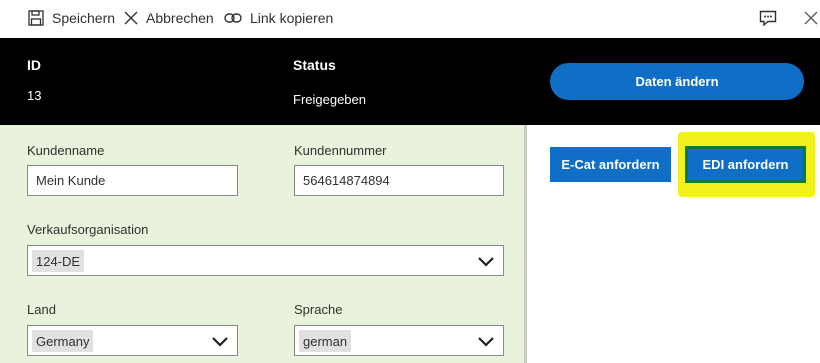 The height and width of the screenshot is (363, 820). Describe the element at coordinates (410, 19) in the screenshot. I see `command-bar: Speichern Abbrechen Link kopieren` at that location.